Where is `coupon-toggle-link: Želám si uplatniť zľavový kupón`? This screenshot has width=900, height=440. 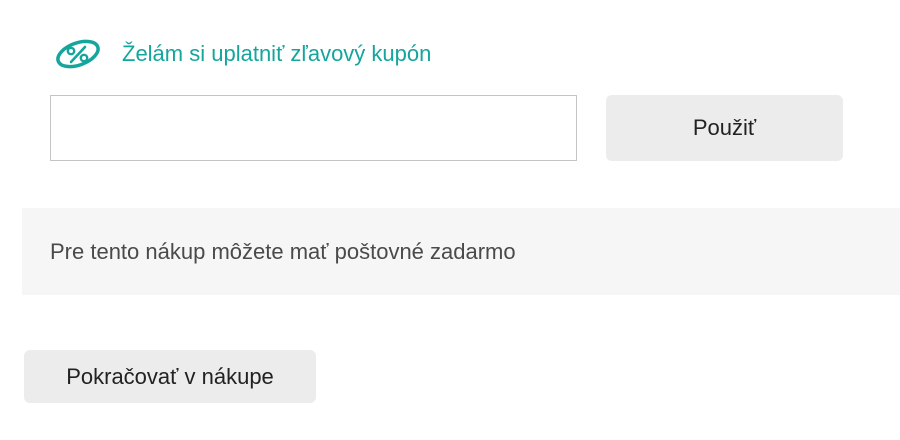 coupon-toggle-link: Želám si uplatniť zľavový kupón is located at coordinates (242, 54).